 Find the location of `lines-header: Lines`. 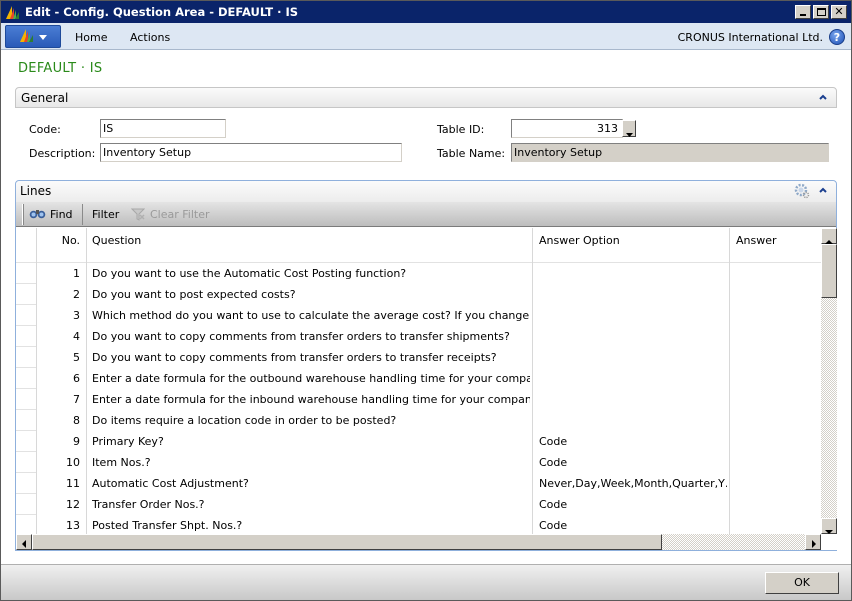

lines-header: Lines is located at coordinates (426, 191).